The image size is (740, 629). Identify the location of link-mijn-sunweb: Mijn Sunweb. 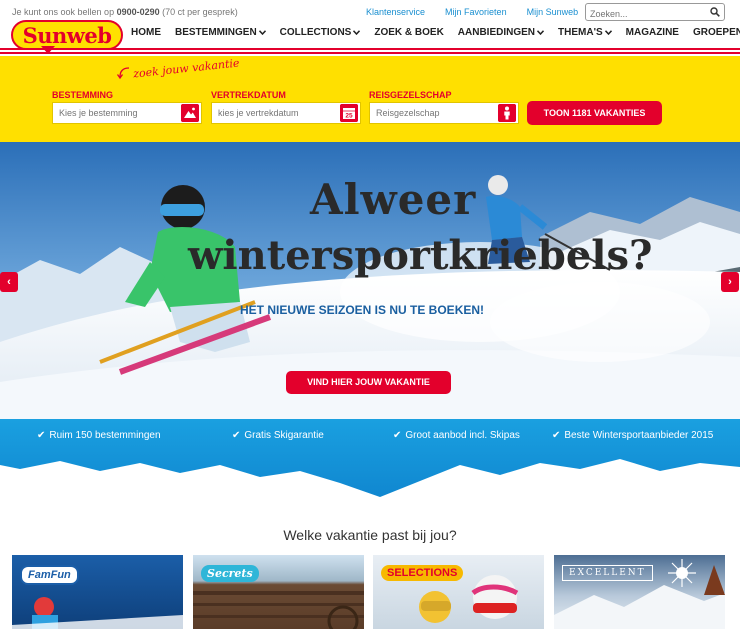
(553, 12).